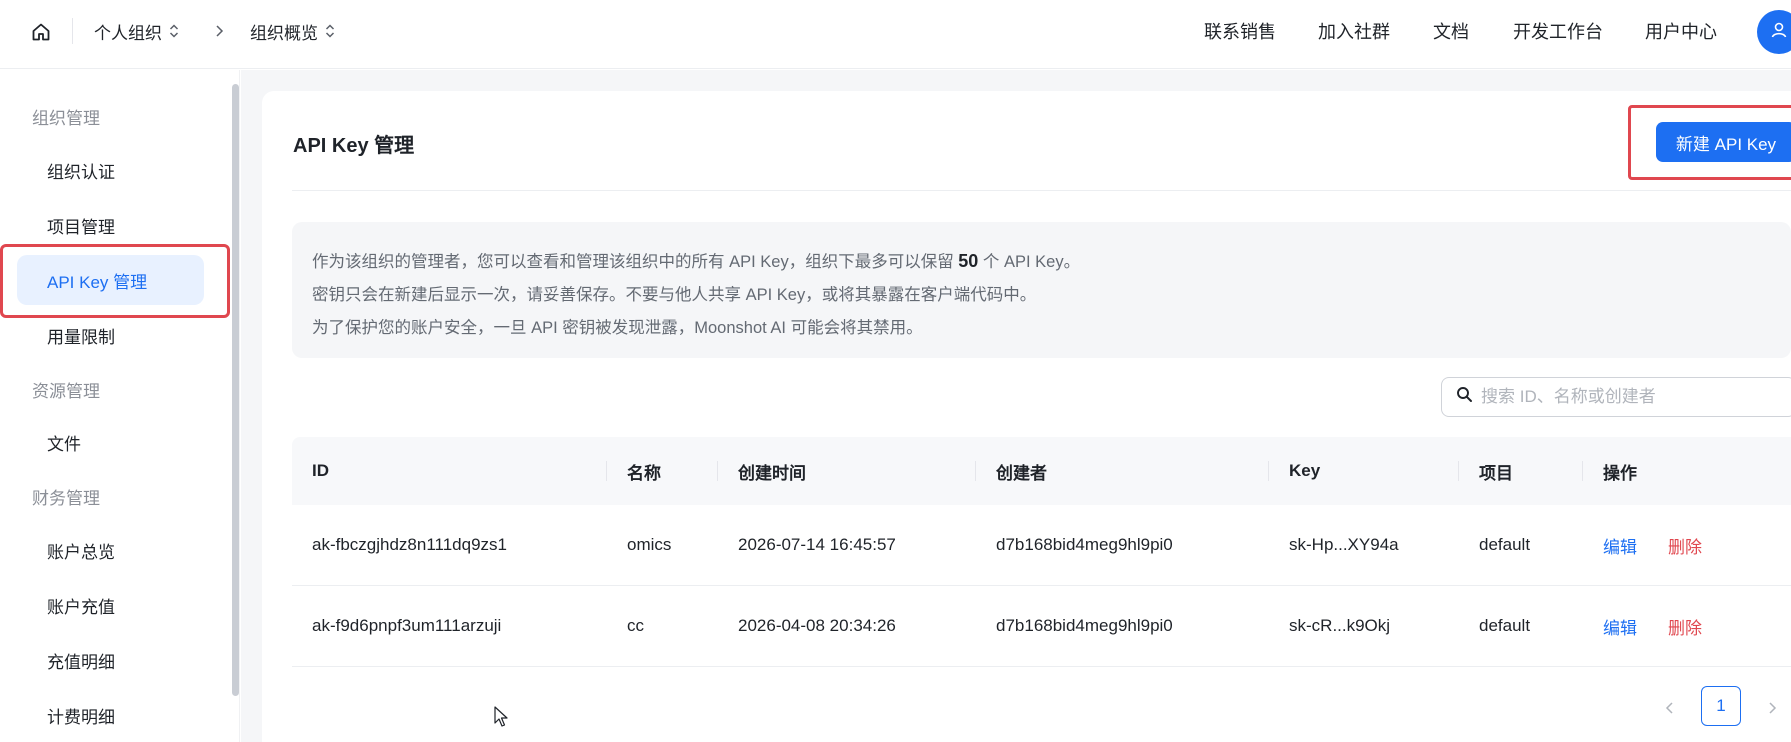  What do you see at coordinates (110, 715) in the screenshot?
I see `sidebar-item-billing-details: 计费明细` at bounding box center [110, 715].